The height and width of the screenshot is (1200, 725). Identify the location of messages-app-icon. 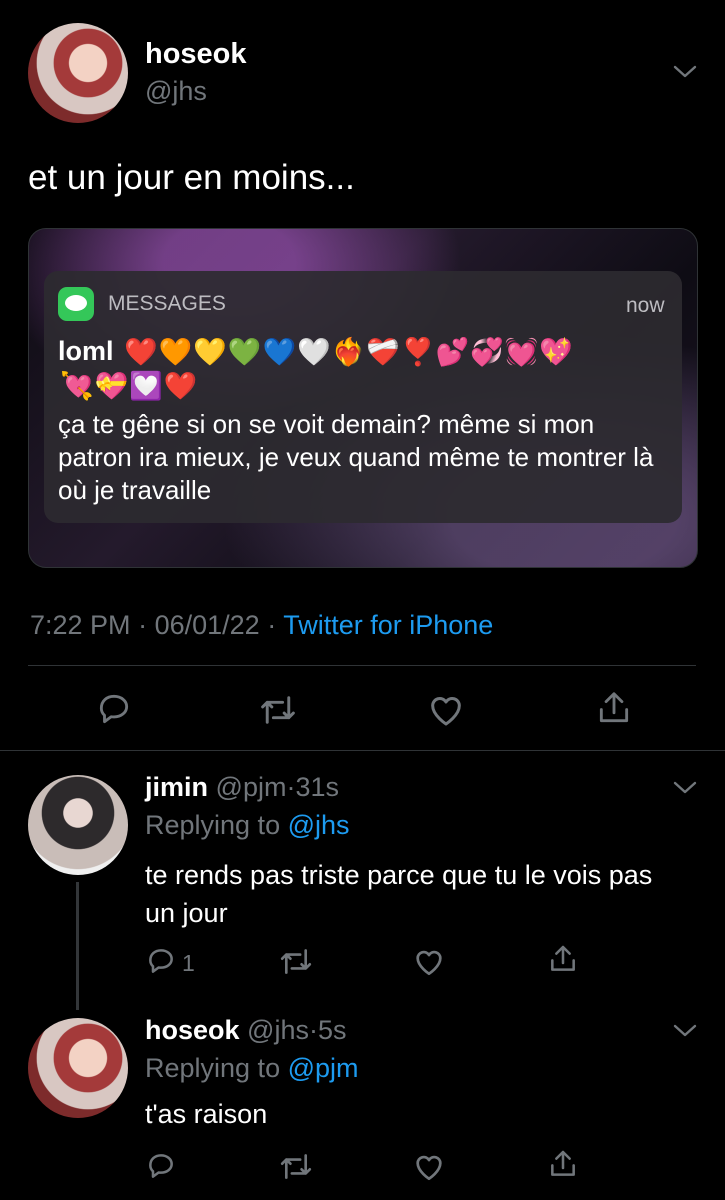
(76, 304).